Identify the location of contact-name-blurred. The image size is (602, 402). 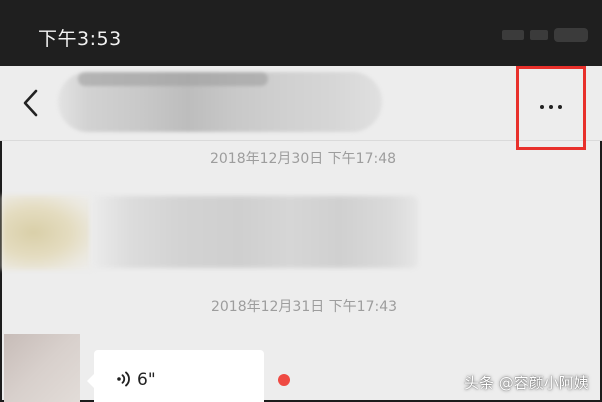
(220, 102).